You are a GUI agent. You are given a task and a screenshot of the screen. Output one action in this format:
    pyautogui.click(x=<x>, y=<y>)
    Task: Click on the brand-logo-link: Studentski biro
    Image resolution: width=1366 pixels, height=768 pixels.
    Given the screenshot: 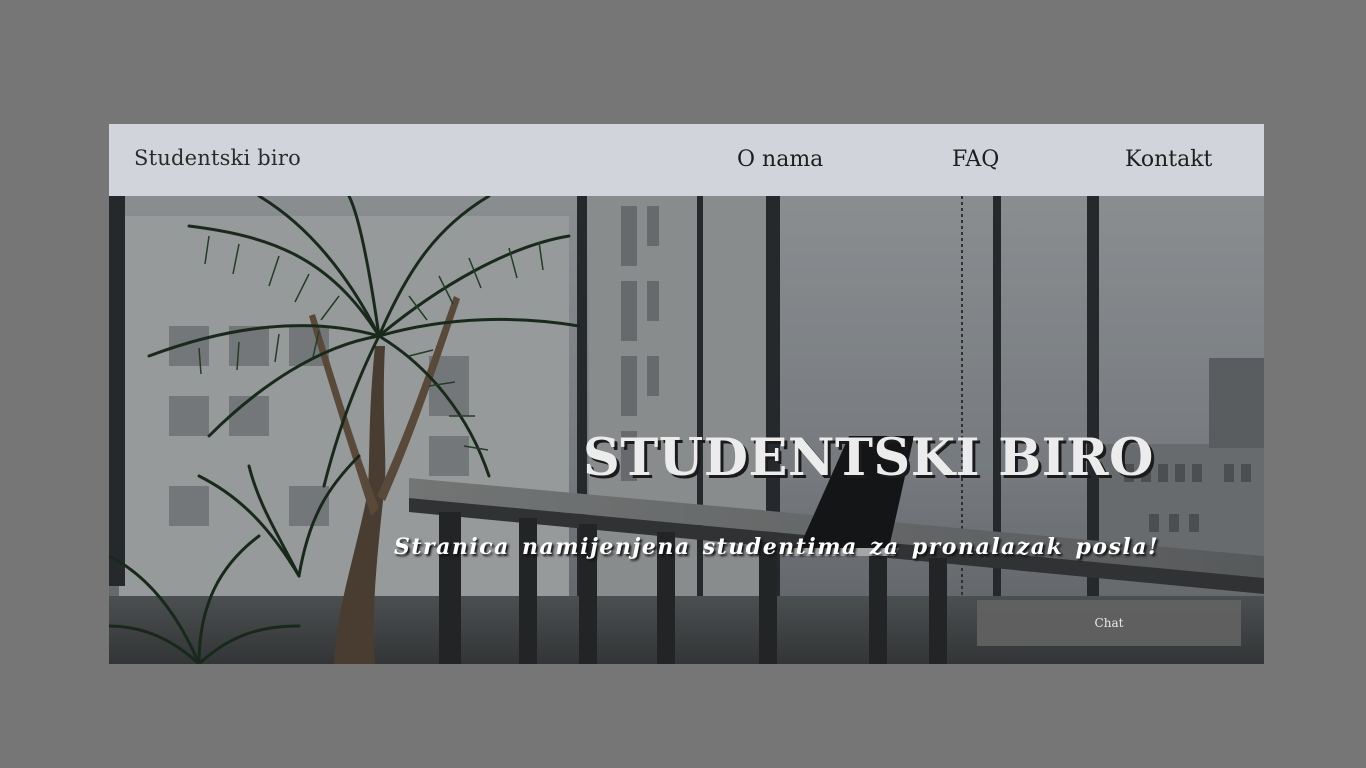 What is the action you would take?
    pyautogui.click(x=217, y=158)
    